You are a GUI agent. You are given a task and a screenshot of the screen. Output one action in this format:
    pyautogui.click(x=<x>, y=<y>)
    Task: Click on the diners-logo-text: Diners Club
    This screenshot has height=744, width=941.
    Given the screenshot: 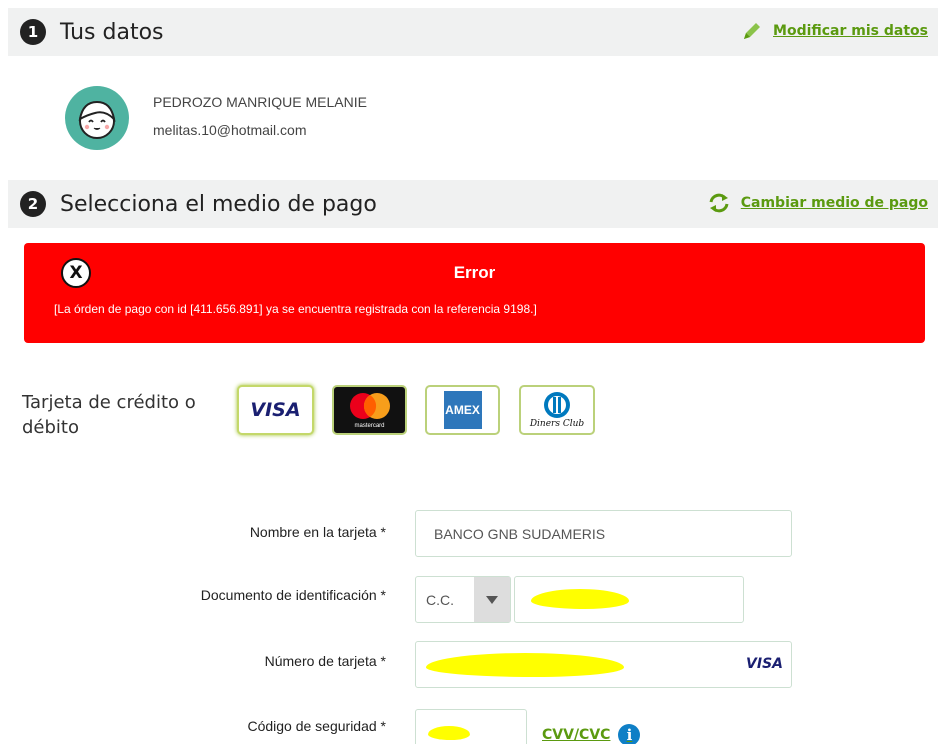 What is the action you would take?
    pyautogui.click(x=557, y=424)
    